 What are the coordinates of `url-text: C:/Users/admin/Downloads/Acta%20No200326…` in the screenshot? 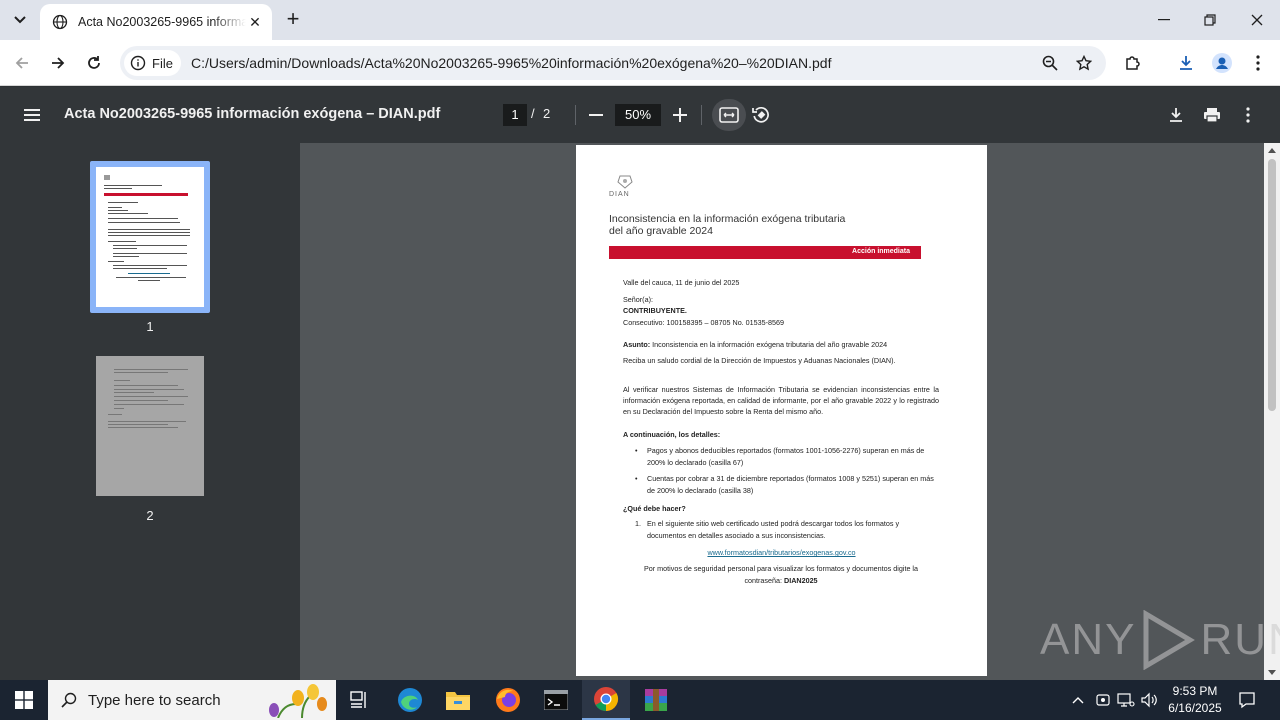 It's located at (511, 63).